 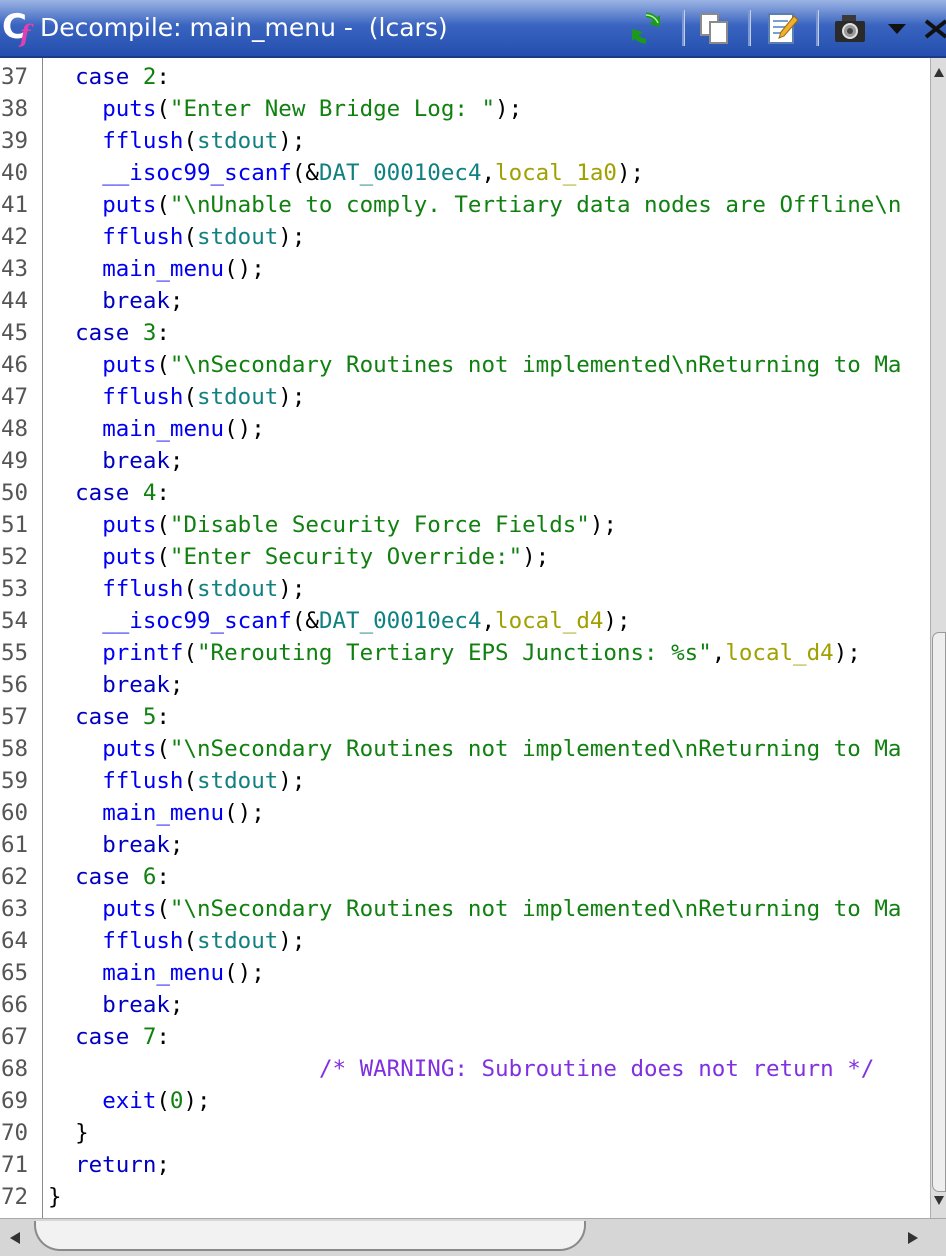 I want to click on snapshot-icon, so click(x=850, y=28).